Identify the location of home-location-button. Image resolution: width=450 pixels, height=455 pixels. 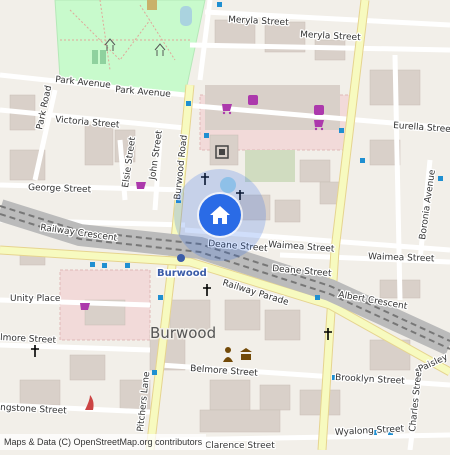
(220, 215).